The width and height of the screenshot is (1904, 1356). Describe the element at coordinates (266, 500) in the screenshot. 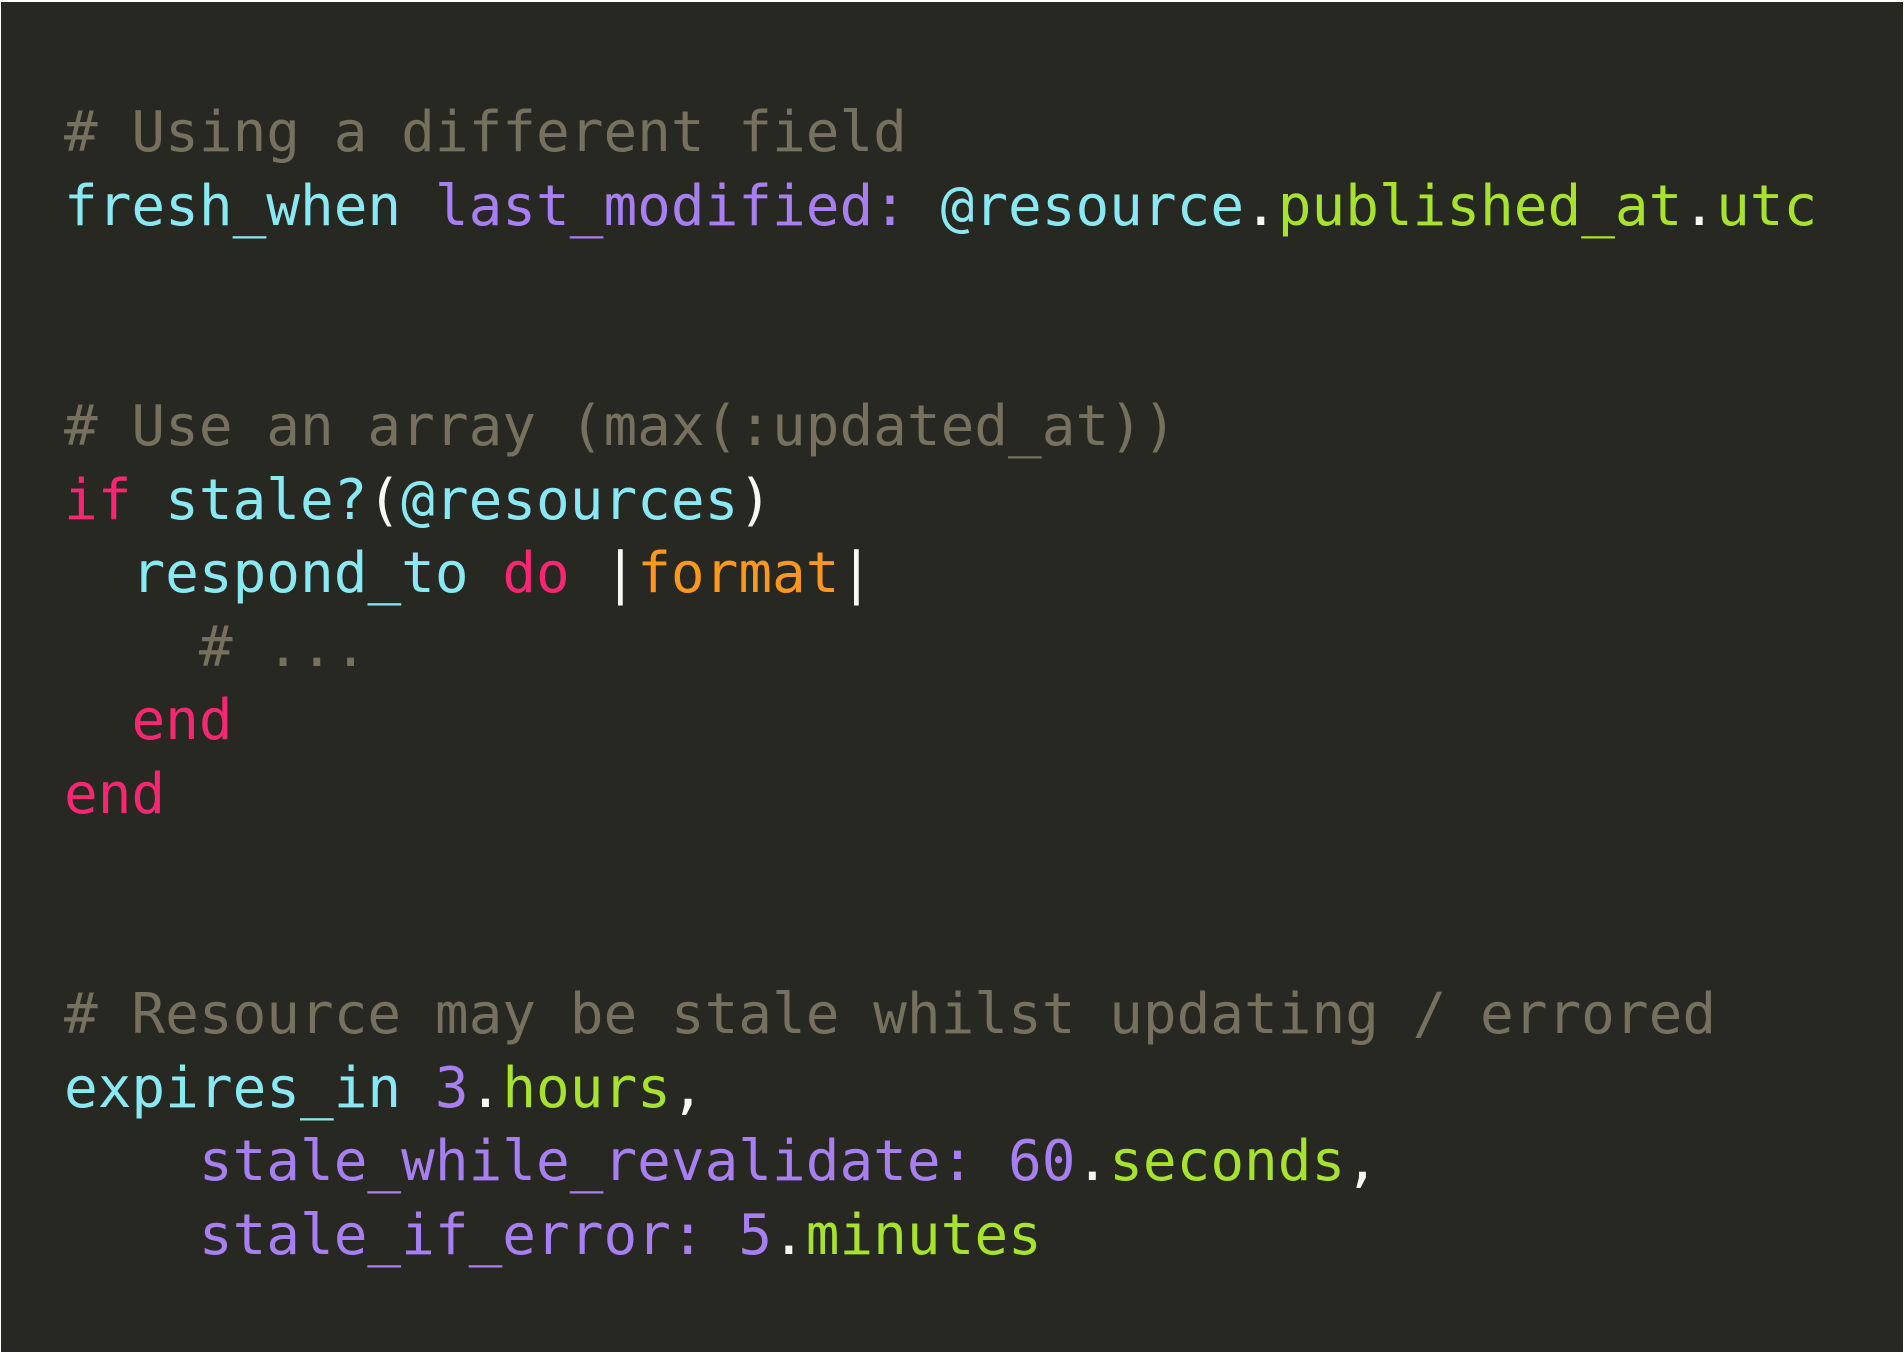

I see `identifier-token: stale?` at that location.